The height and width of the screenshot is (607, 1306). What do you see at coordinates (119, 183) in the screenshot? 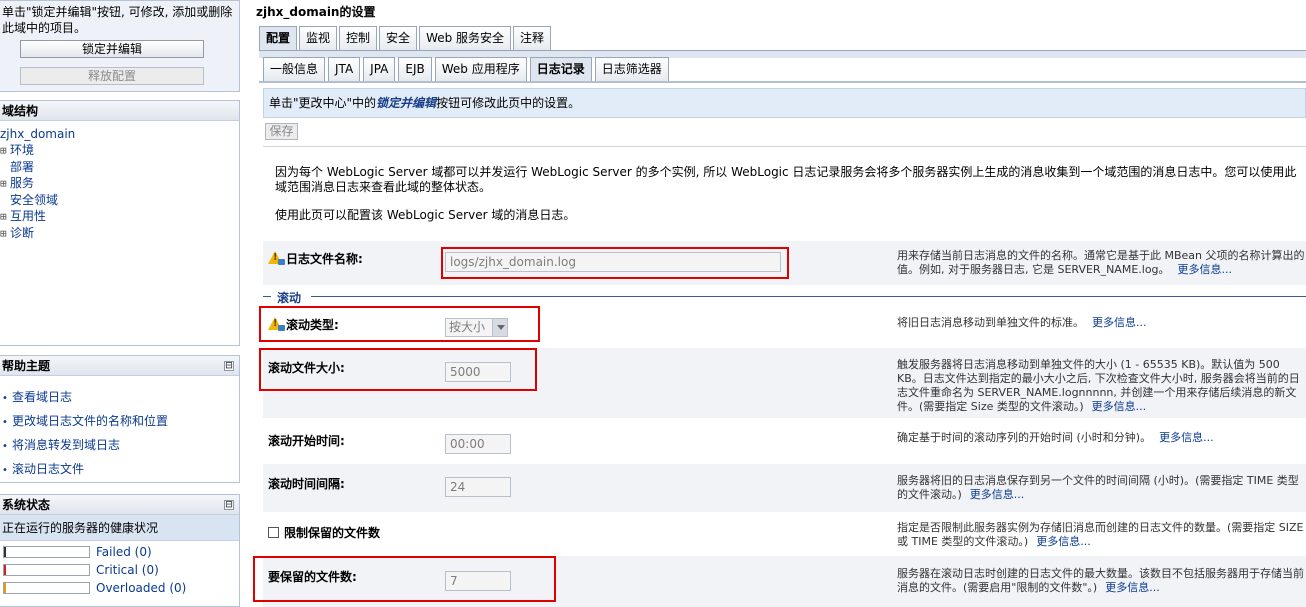
I see `tree-item: ⊞ 服务` at bounding box center [119, 183].